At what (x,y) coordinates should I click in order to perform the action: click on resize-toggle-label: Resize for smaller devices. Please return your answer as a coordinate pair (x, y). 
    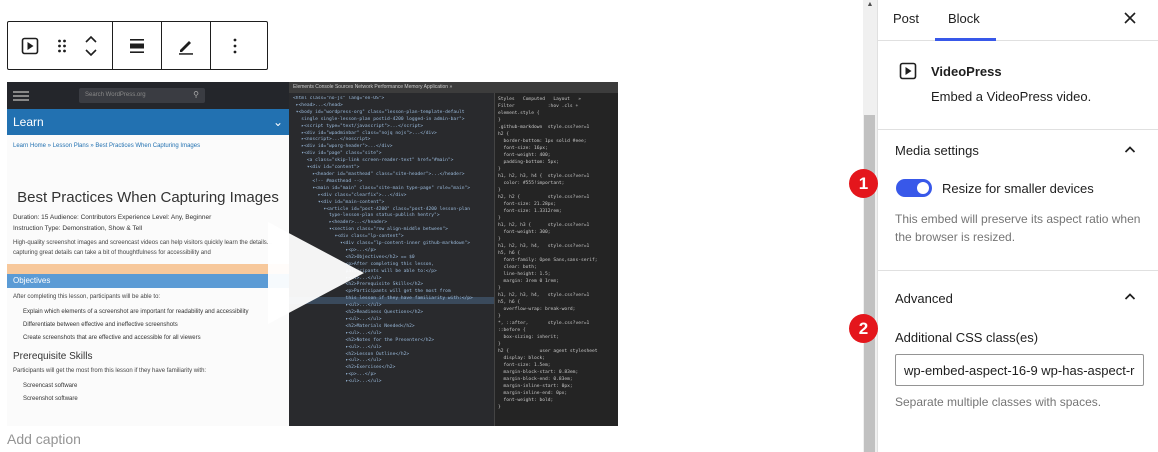
    Looking at the image, I should click on (1018, 188).